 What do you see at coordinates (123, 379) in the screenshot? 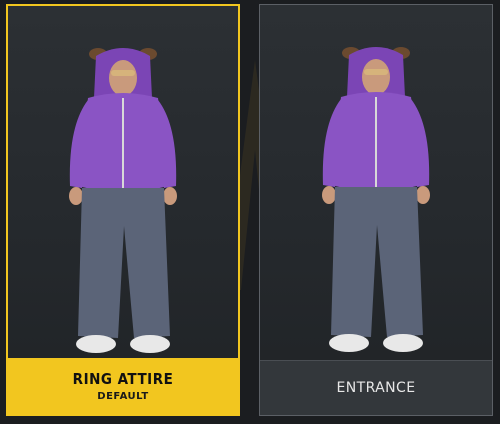
I see `ring-attire-title: RING ATTIRE` at bounding box center [123, 379].